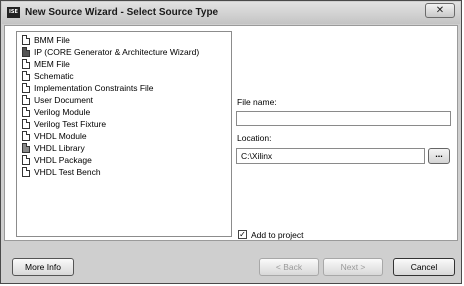  I want to click on file-name-input, so click(343, 118).